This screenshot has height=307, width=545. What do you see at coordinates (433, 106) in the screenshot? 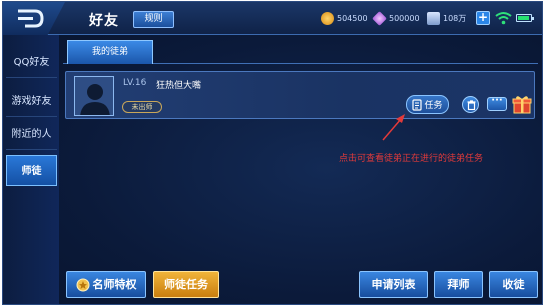
I see `task-button-label: 任务` at bounding box center [433, 106].